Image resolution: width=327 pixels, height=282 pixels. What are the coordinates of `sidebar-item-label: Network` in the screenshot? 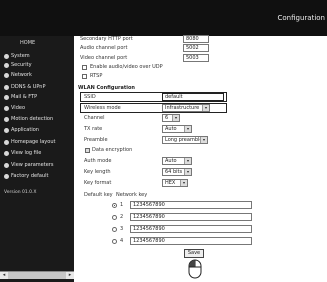 It's located at (21, 75).